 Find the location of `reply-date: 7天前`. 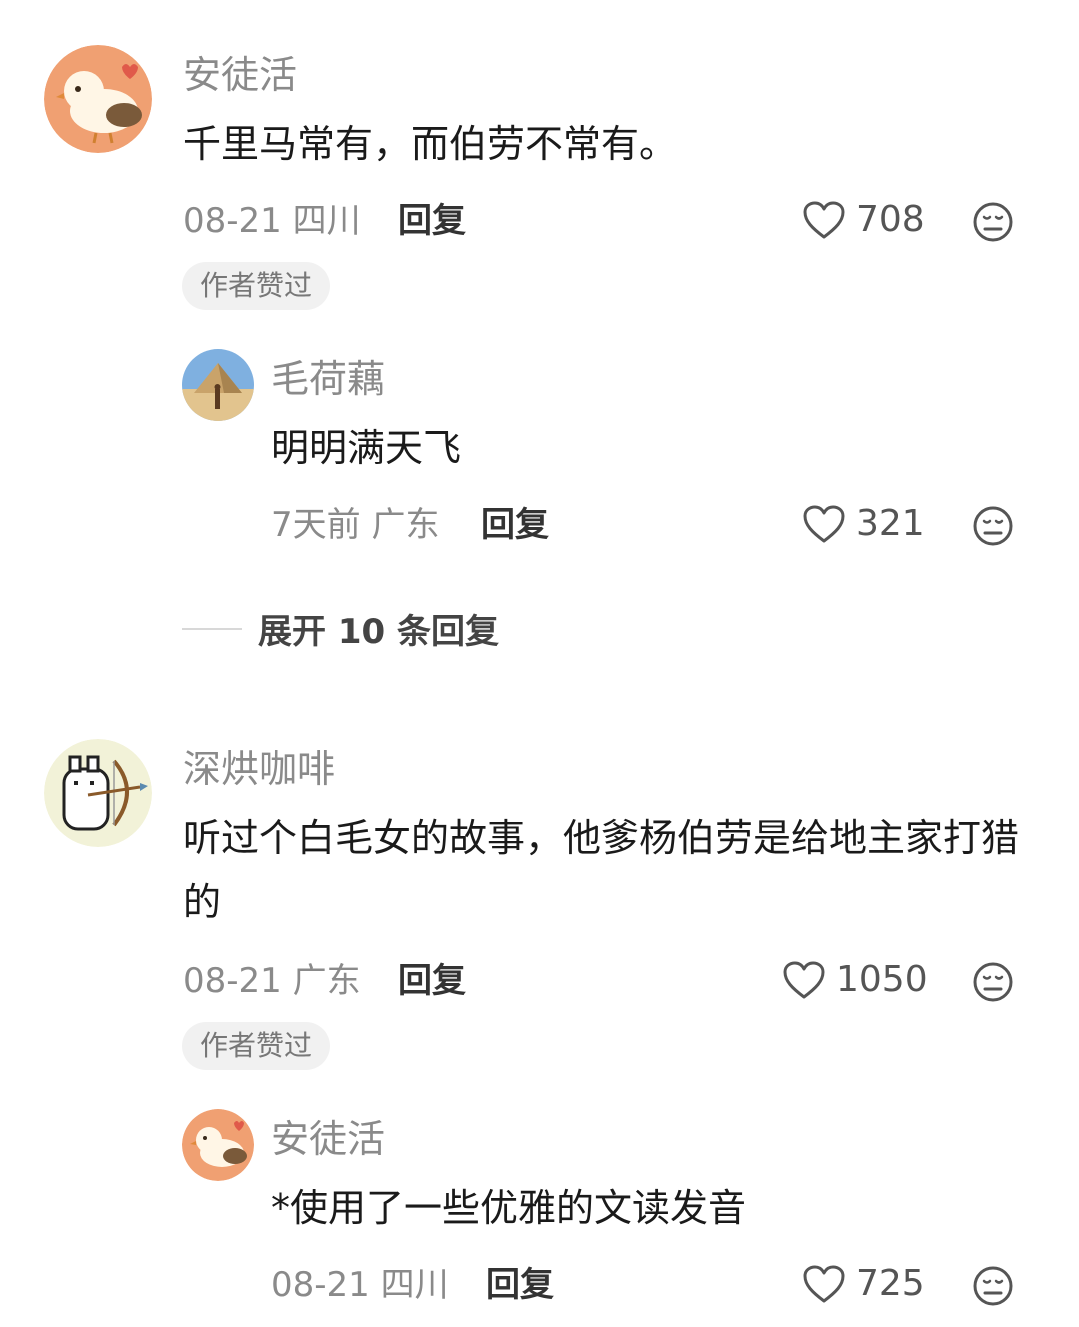

reply-date: 7天前 is located at coordinates (316, 525).